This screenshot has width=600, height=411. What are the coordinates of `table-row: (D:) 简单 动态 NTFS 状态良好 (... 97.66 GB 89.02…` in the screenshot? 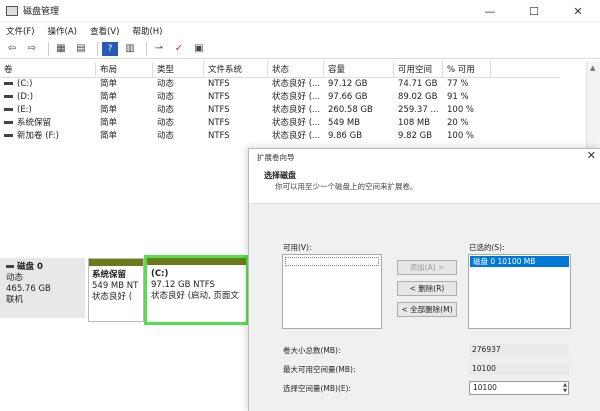 It's located at (280, 97).